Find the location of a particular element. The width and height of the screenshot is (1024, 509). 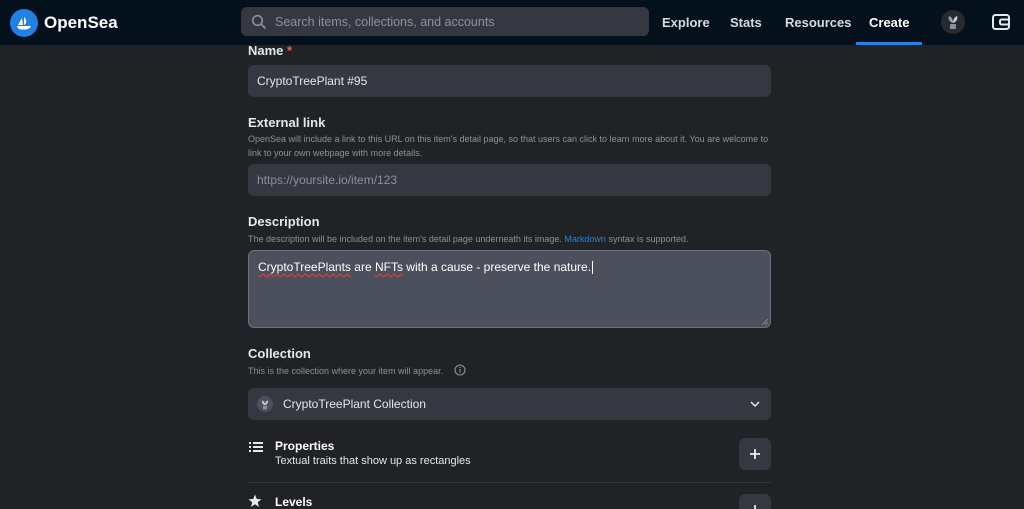

info-icon is located at coordinates (460, 370).